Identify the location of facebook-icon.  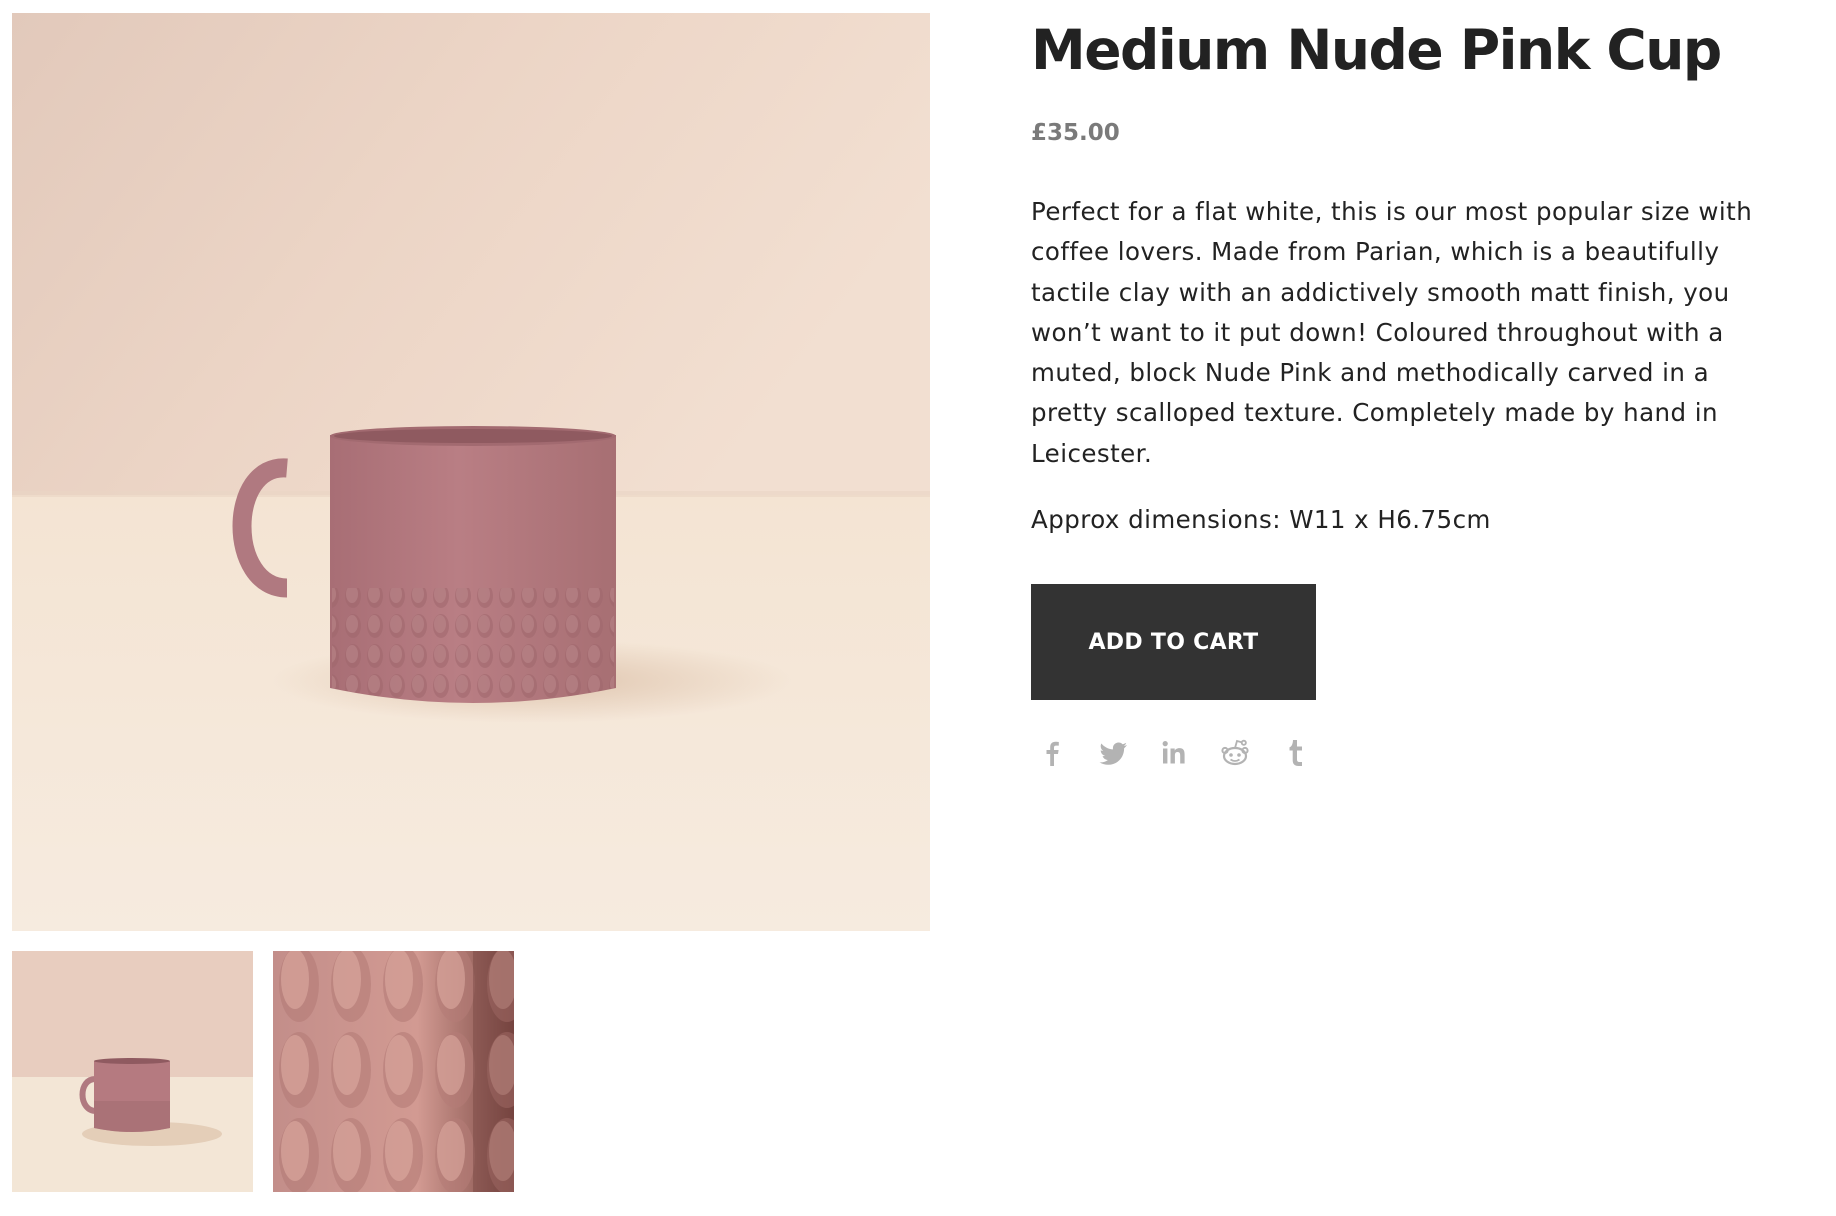
(1052, 753).